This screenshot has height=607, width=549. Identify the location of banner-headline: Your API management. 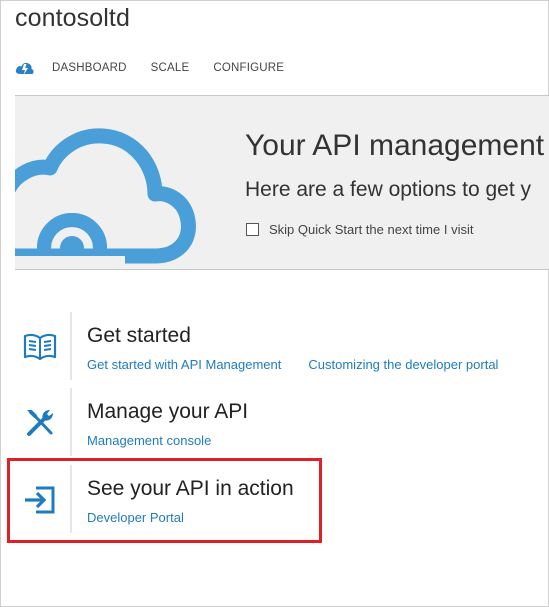
(395, 145).